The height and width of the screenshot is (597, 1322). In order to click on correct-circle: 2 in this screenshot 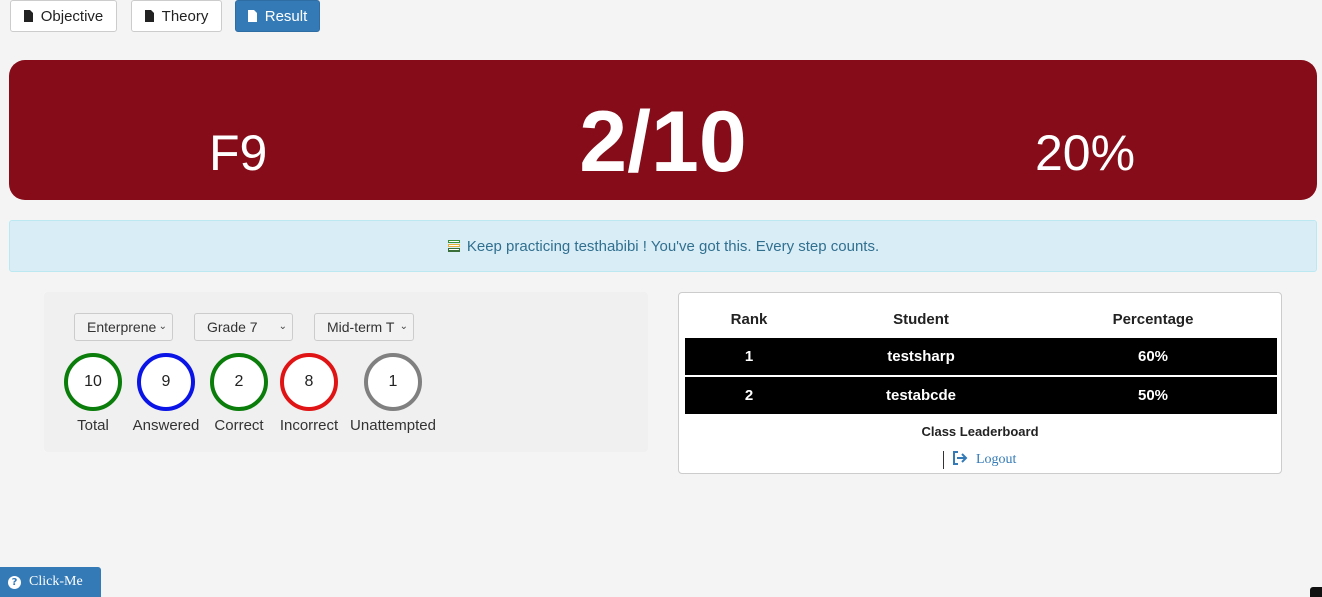, I will do `click(239, 382)`.